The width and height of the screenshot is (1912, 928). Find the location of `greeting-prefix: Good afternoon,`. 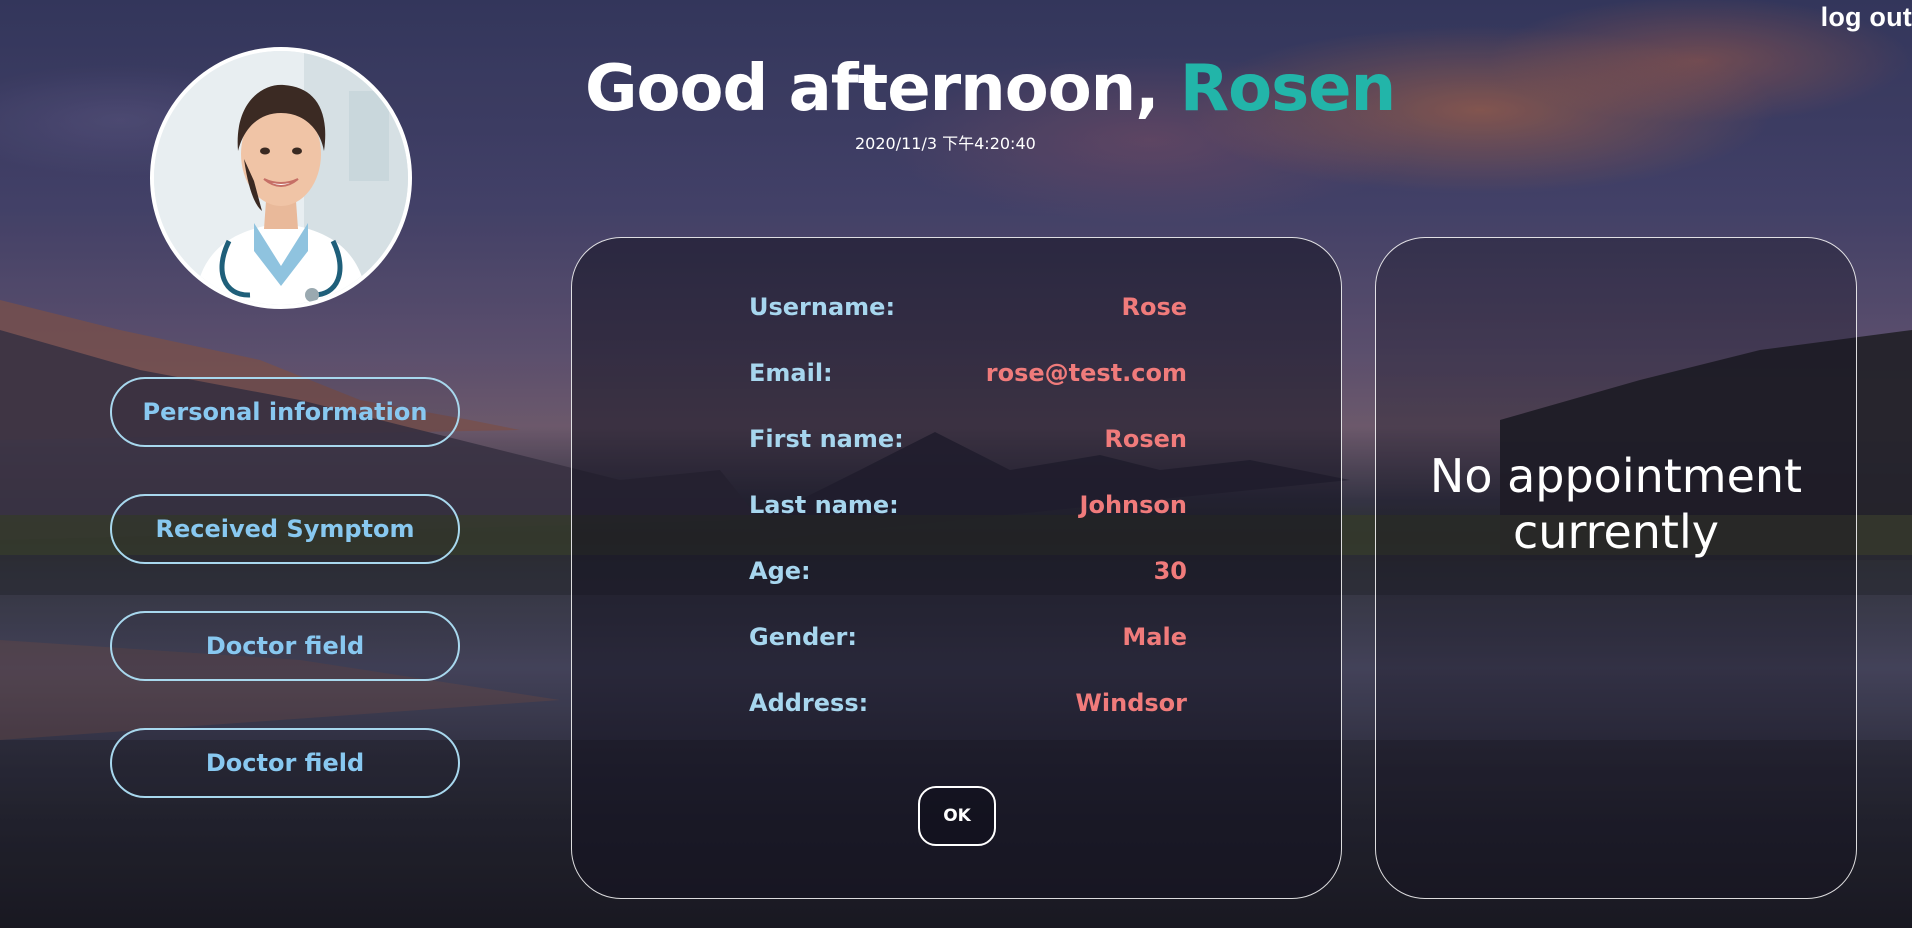

greeting-prefix: Good afternoon, is located at coordinates (872, 89).